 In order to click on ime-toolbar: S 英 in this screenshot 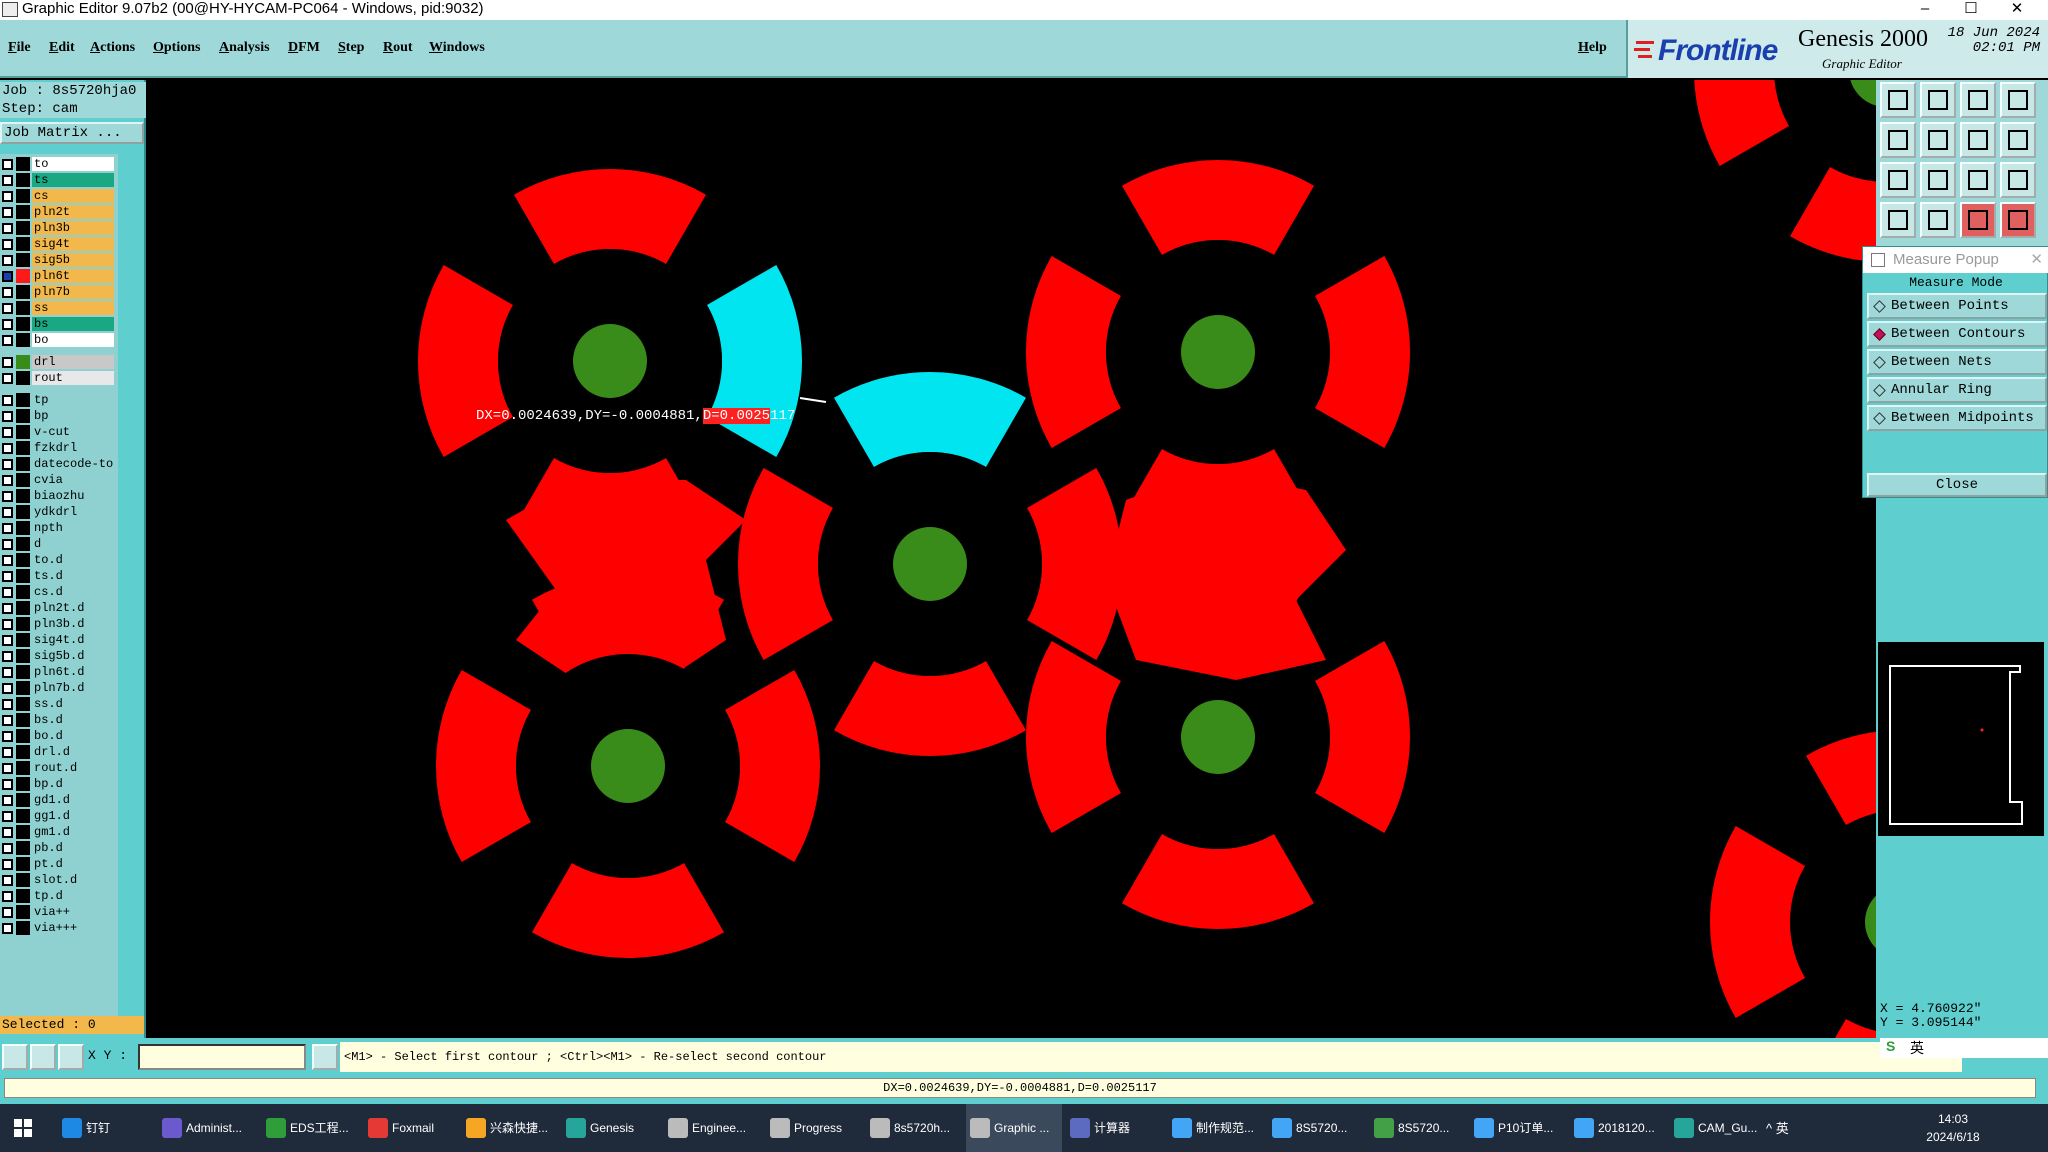, I will do `click(1964, 1048)`.